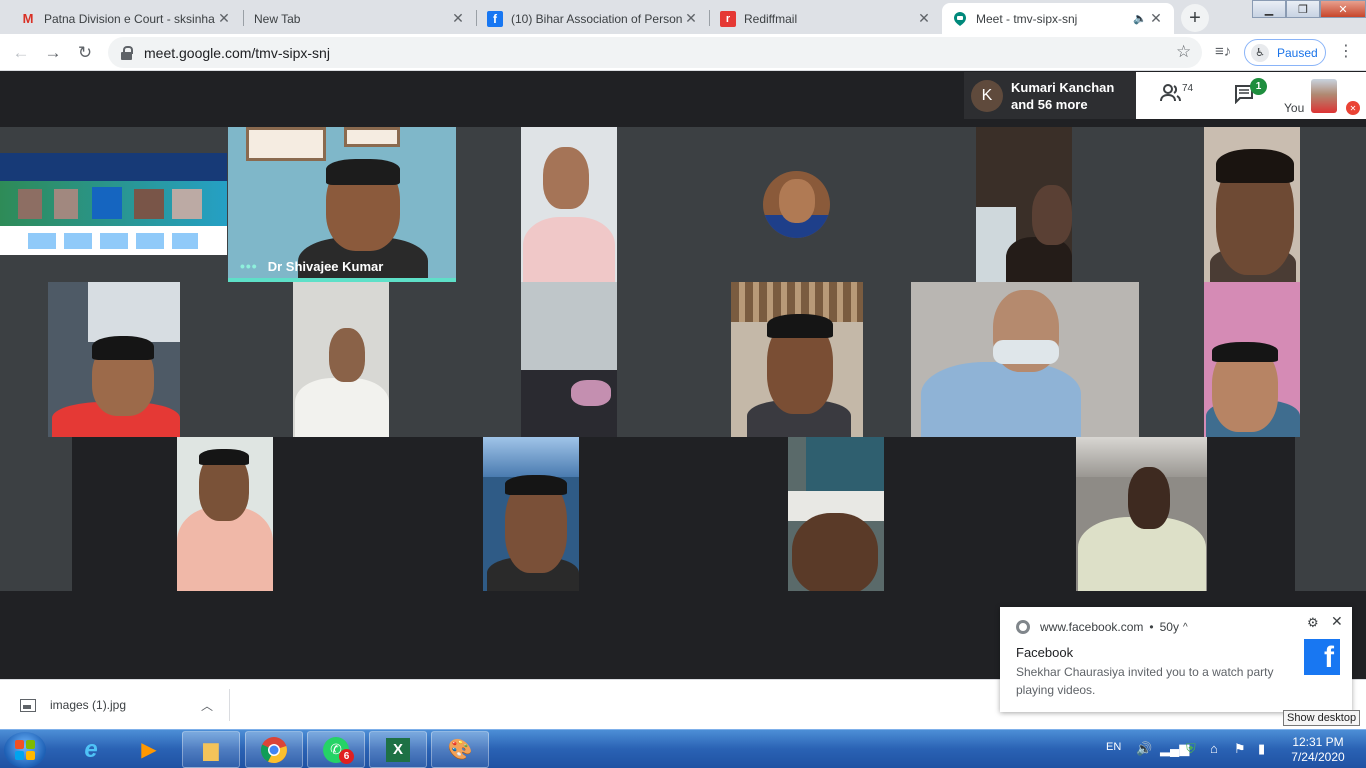  What do you see at coordinates (728, 18) in the screenshot?
I see `rediff-icon: r` at bounding box center [728, 18].